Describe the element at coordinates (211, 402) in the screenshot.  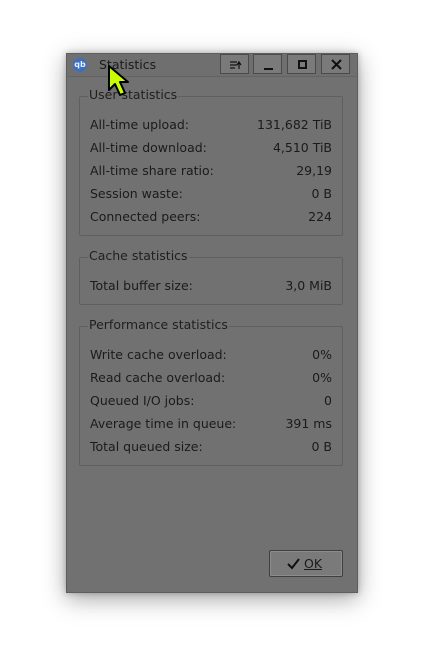
I see `queued-io-jobs-row: Queued I/O jobs: 0` at that location.